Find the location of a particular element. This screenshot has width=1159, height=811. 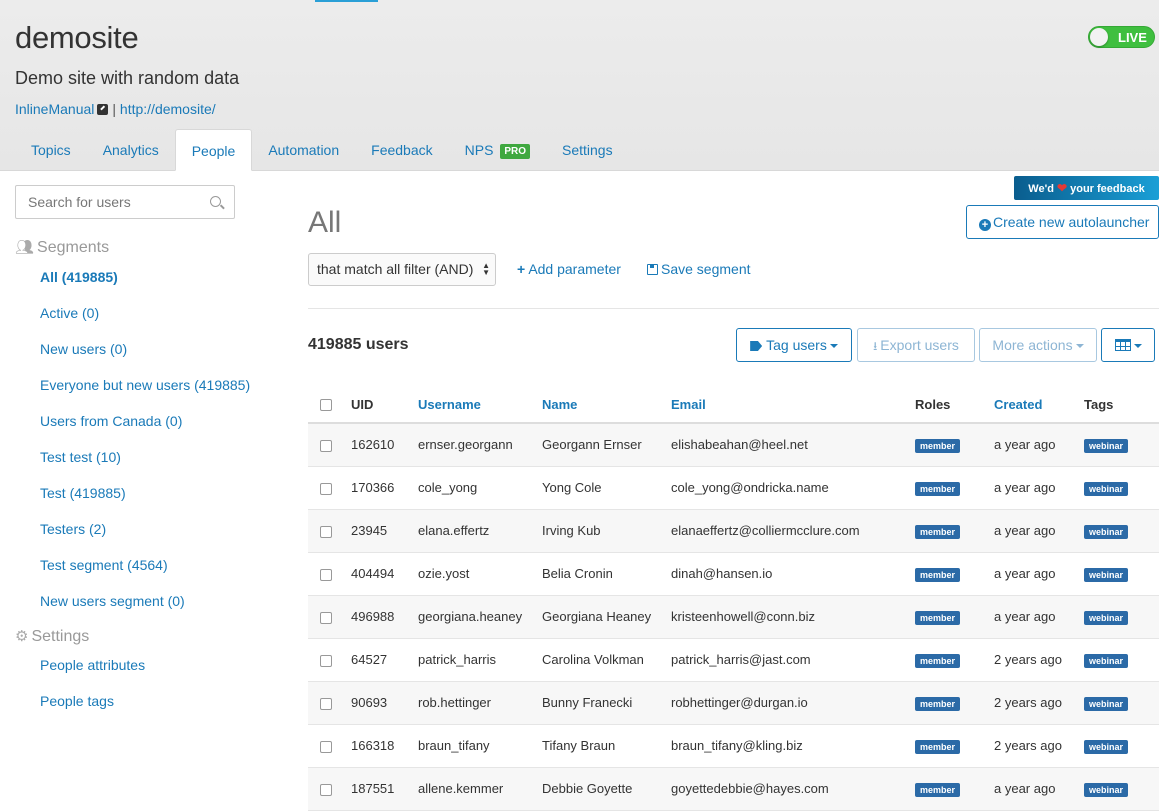

segment-item-all: All (419885) is located at coordinates (145, 284).